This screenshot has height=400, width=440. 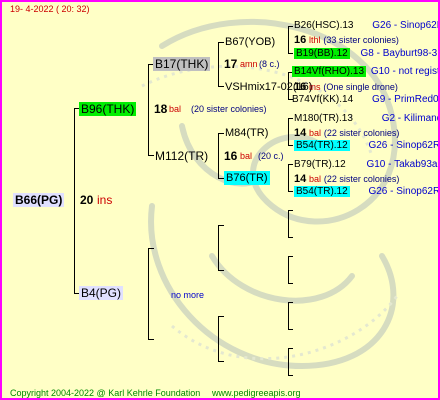 I want to click on gen4-name: B79(TR).12, so click(x=320, y=164).